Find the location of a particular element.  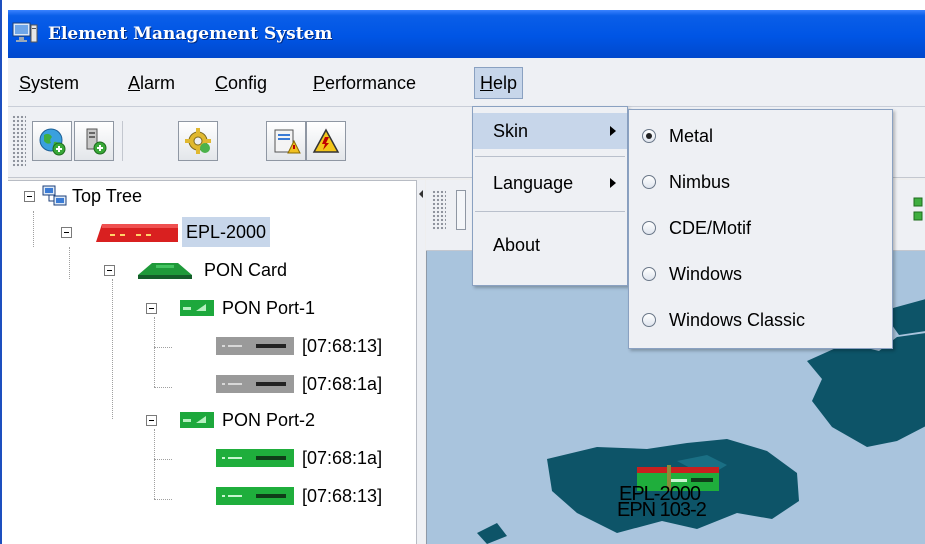

menu-system: System is located at coordinates (49, 83).